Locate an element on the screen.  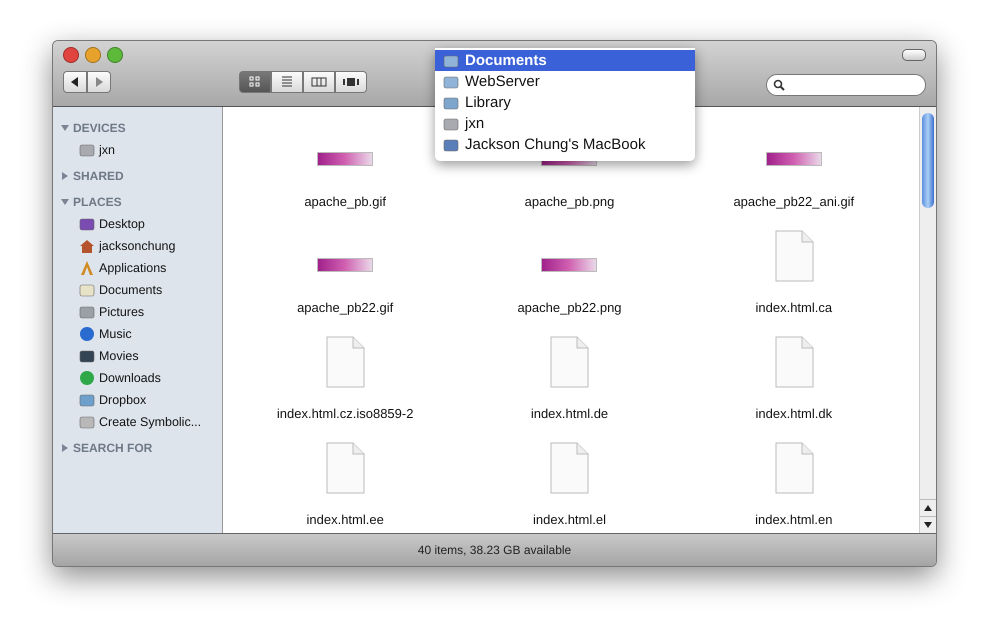
zoom-button is located at coordinates (115, 55).